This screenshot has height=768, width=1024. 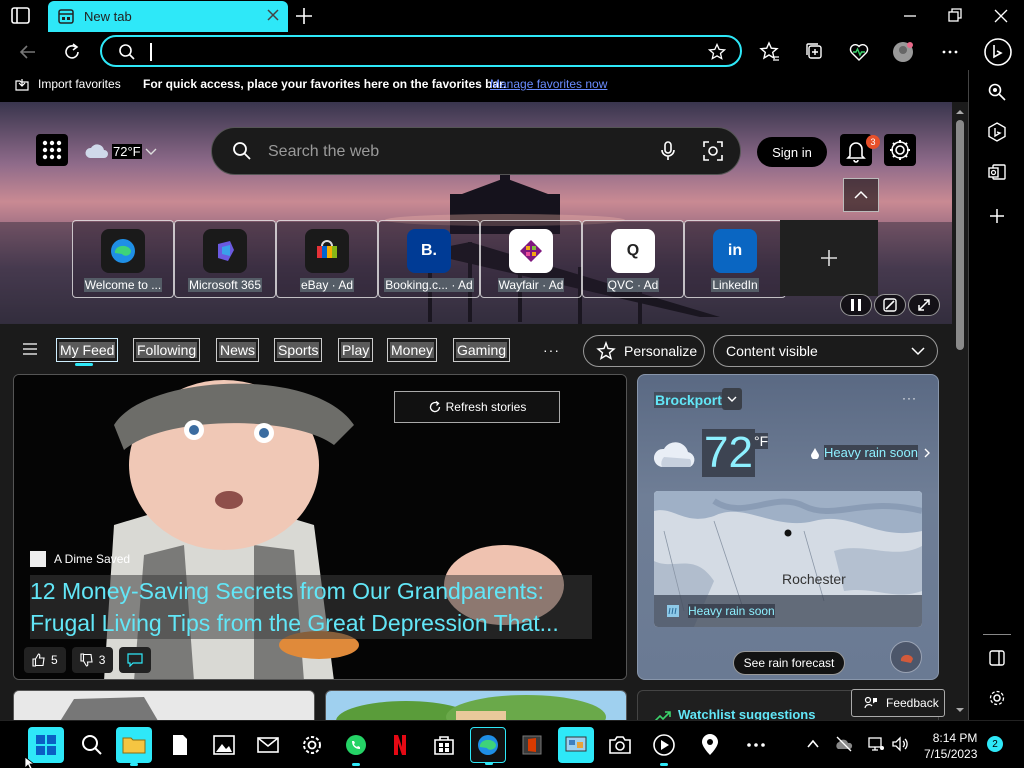 I want to click on page-settings-button, so click(x=900, y=150).